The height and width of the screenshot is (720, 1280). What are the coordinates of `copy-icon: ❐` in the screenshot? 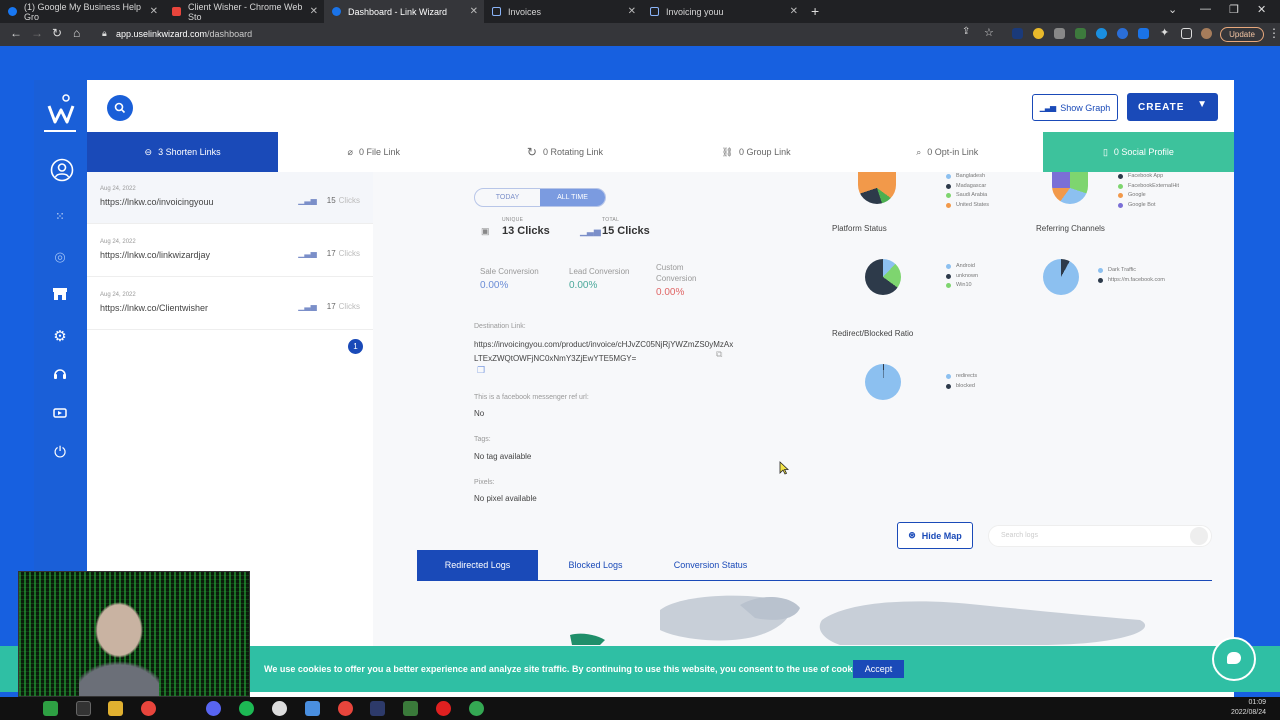 It's located at (481, 370).